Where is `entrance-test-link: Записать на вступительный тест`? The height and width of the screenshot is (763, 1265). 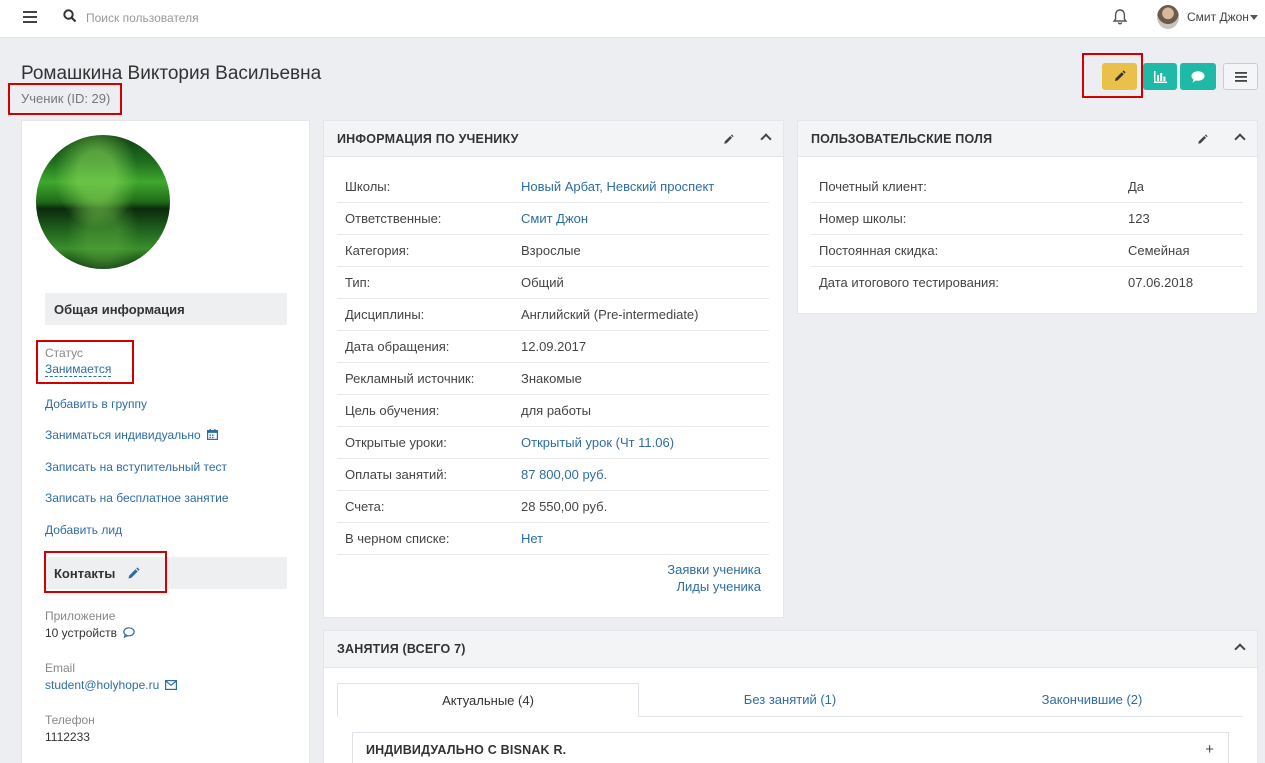
entrance-test-link: Записать на вступительный тест is located at coordinates (136, 467).